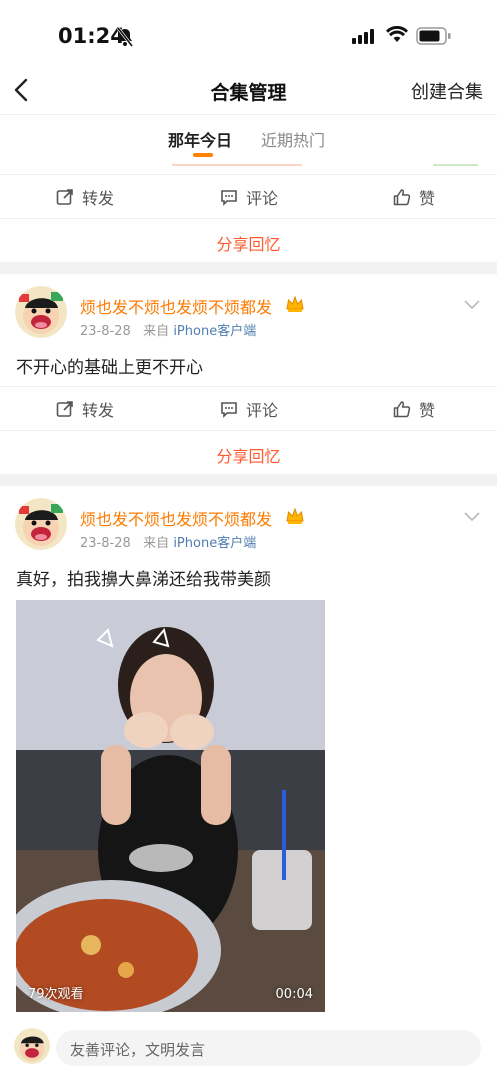 This screenshot has width=497, height=1080. What do you see at coordinates (32, 1046) in the screenshot?
I see `my-avatar` at bounding box center [32, 1046].